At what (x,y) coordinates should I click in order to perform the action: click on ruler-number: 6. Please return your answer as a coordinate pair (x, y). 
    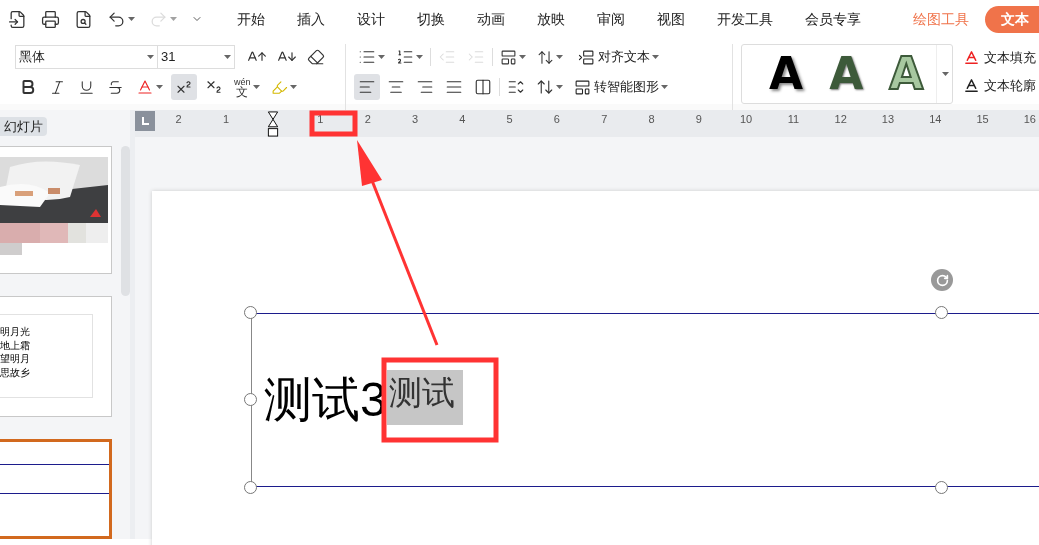
    Looking at the image, I should click on (556, 119).